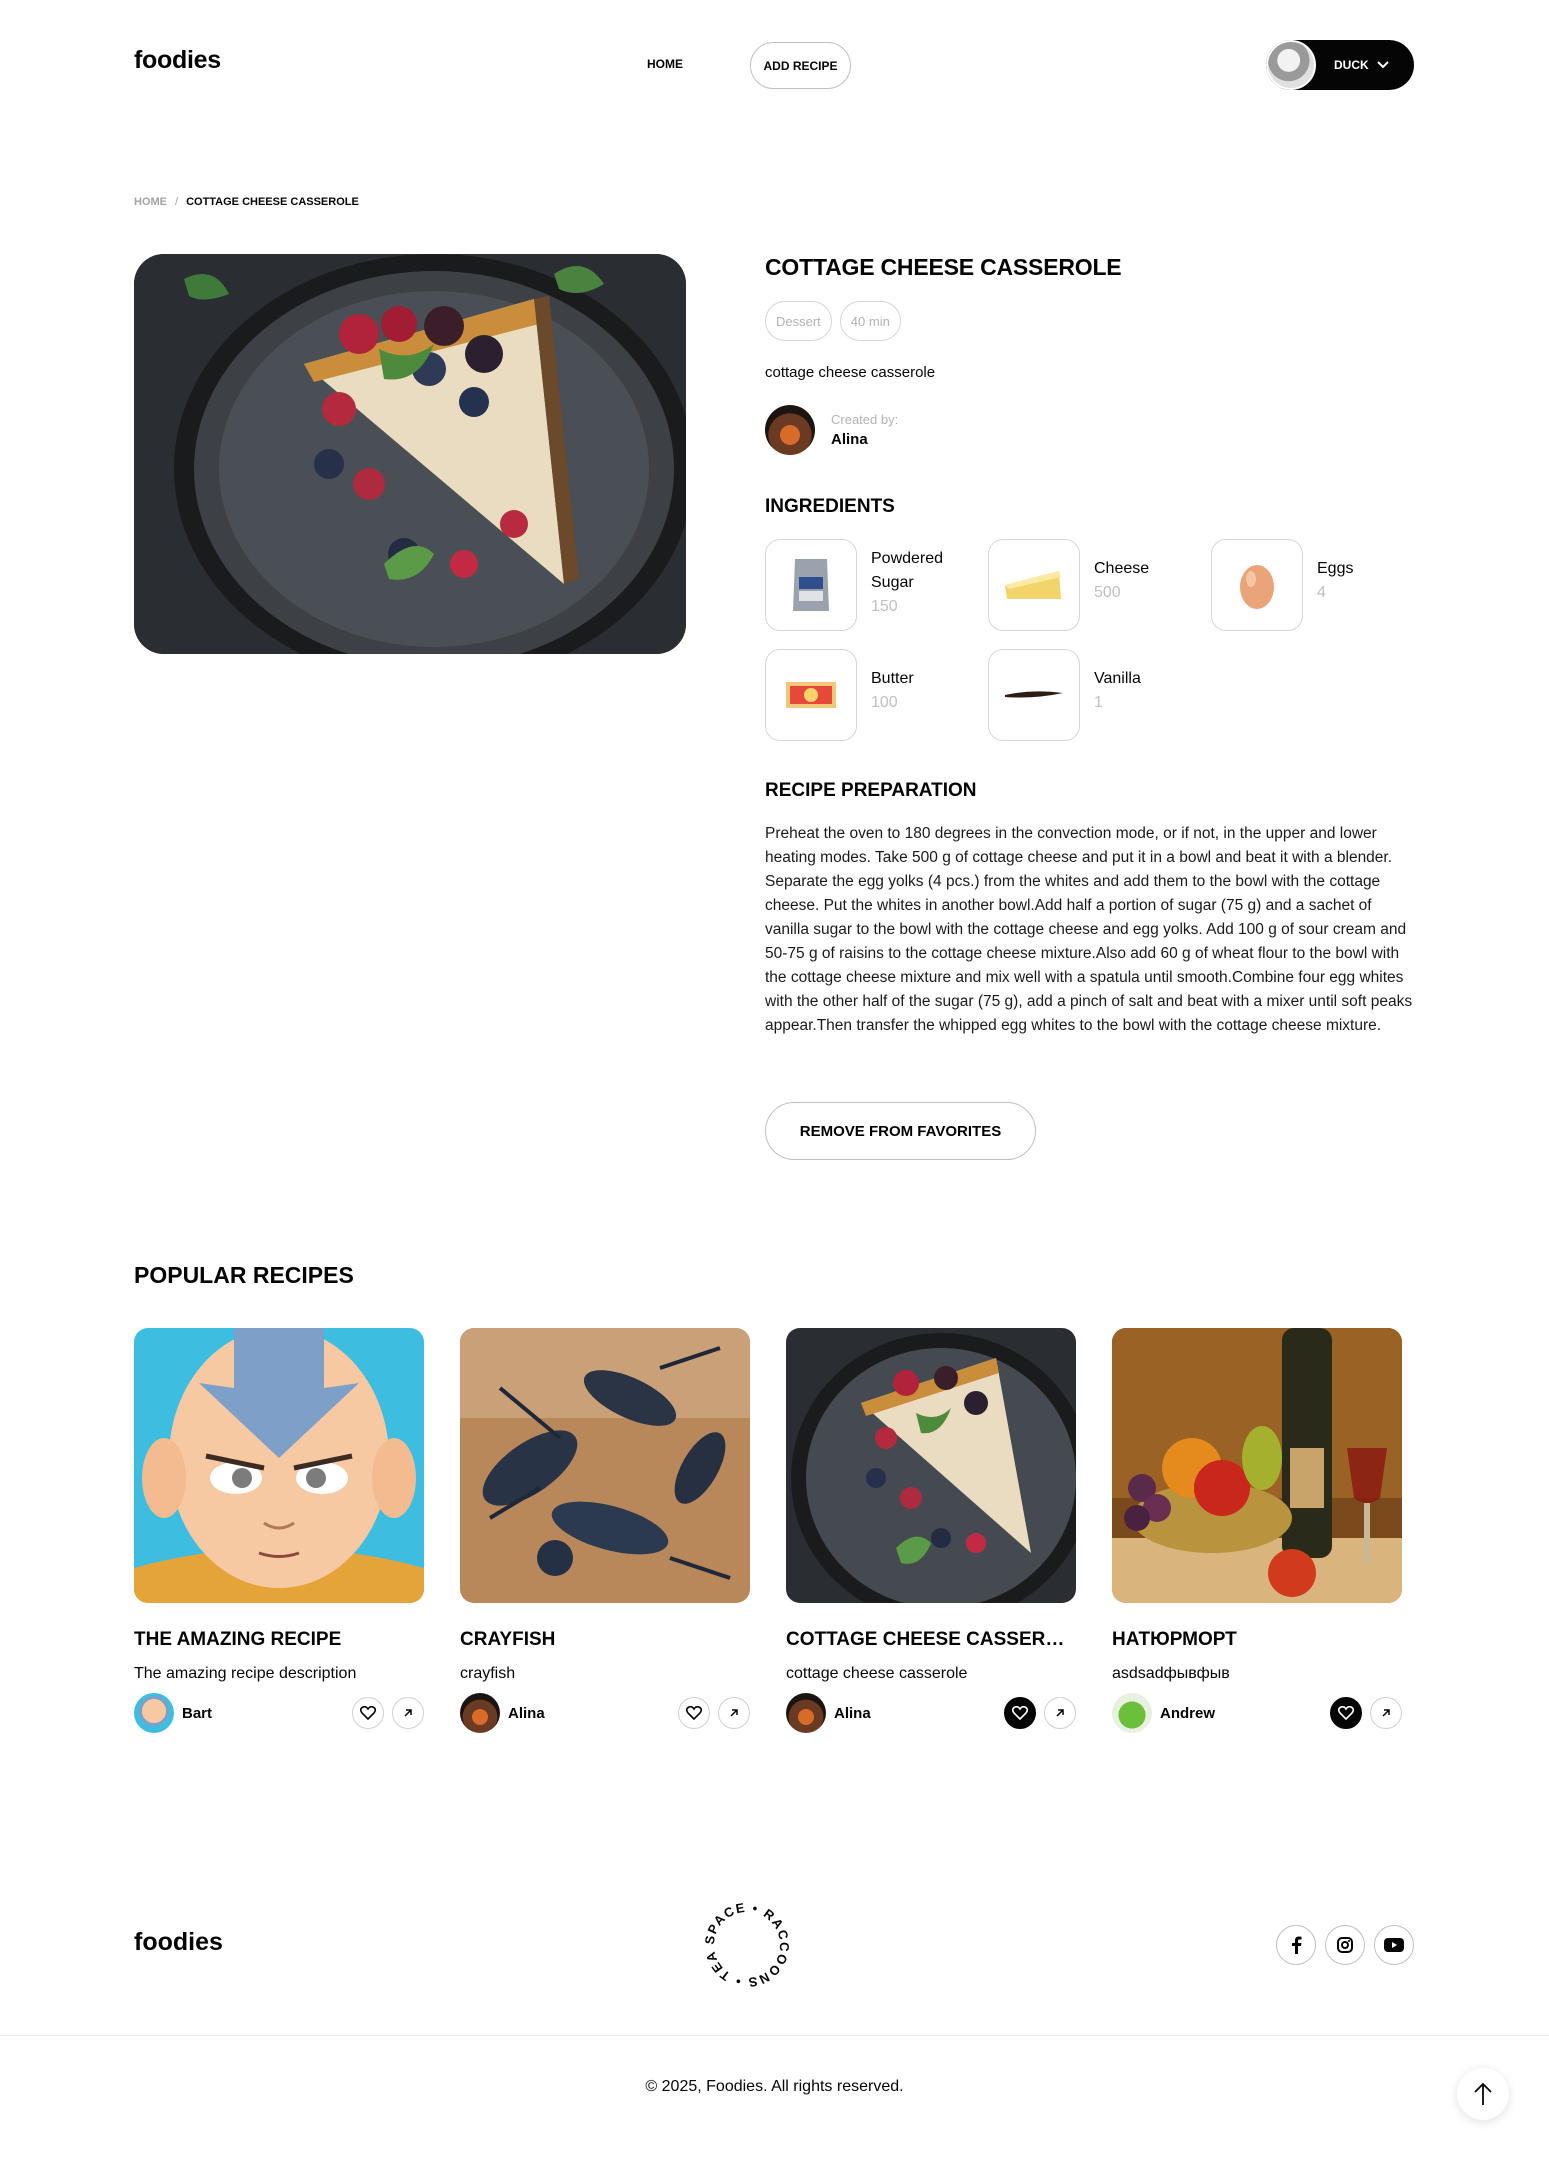  I want to click on recipe-card-title: COTTAGE CHEESE CASSEROLE, so click(931, 1639).